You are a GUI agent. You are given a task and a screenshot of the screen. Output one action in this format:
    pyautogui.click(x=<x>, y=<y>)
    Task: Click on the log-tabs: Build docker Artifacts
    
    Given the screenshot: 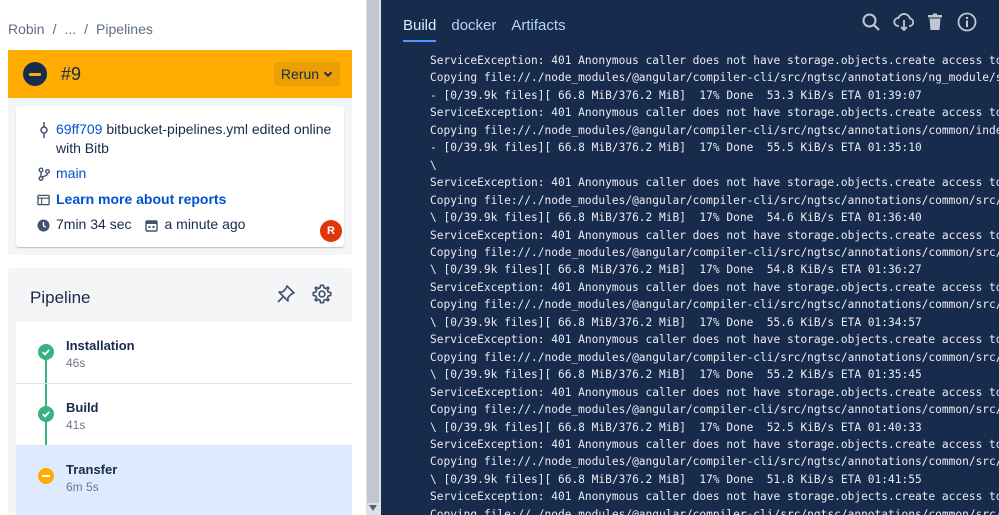 What is the action you would take?
    pyautogui.click(x=484, y=29)
    